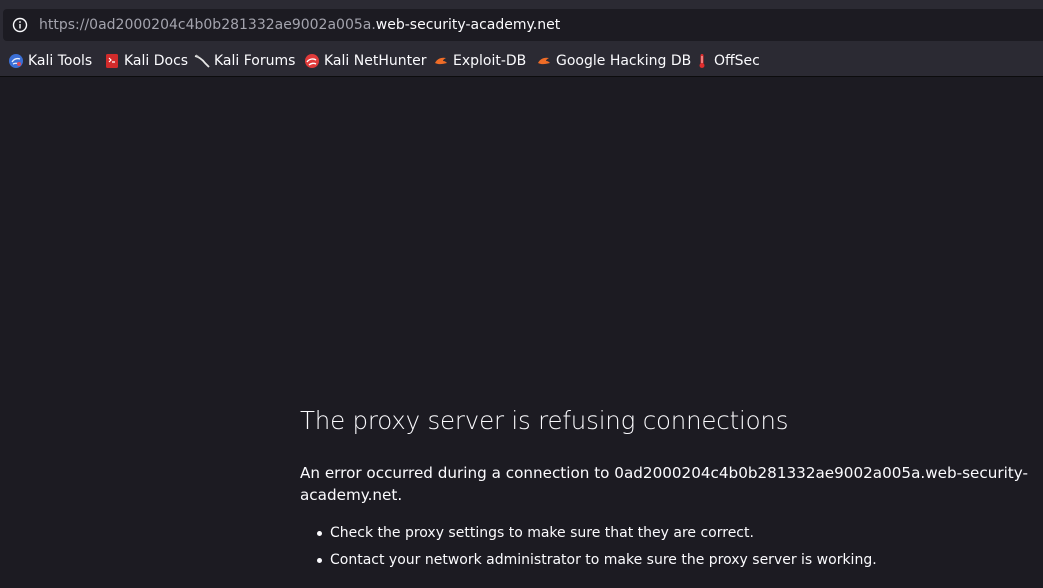  What do you see at coordinates (312, 61) in the screenshot?
I see `kali-nethunter-icon` at bounding box center [312, 61].